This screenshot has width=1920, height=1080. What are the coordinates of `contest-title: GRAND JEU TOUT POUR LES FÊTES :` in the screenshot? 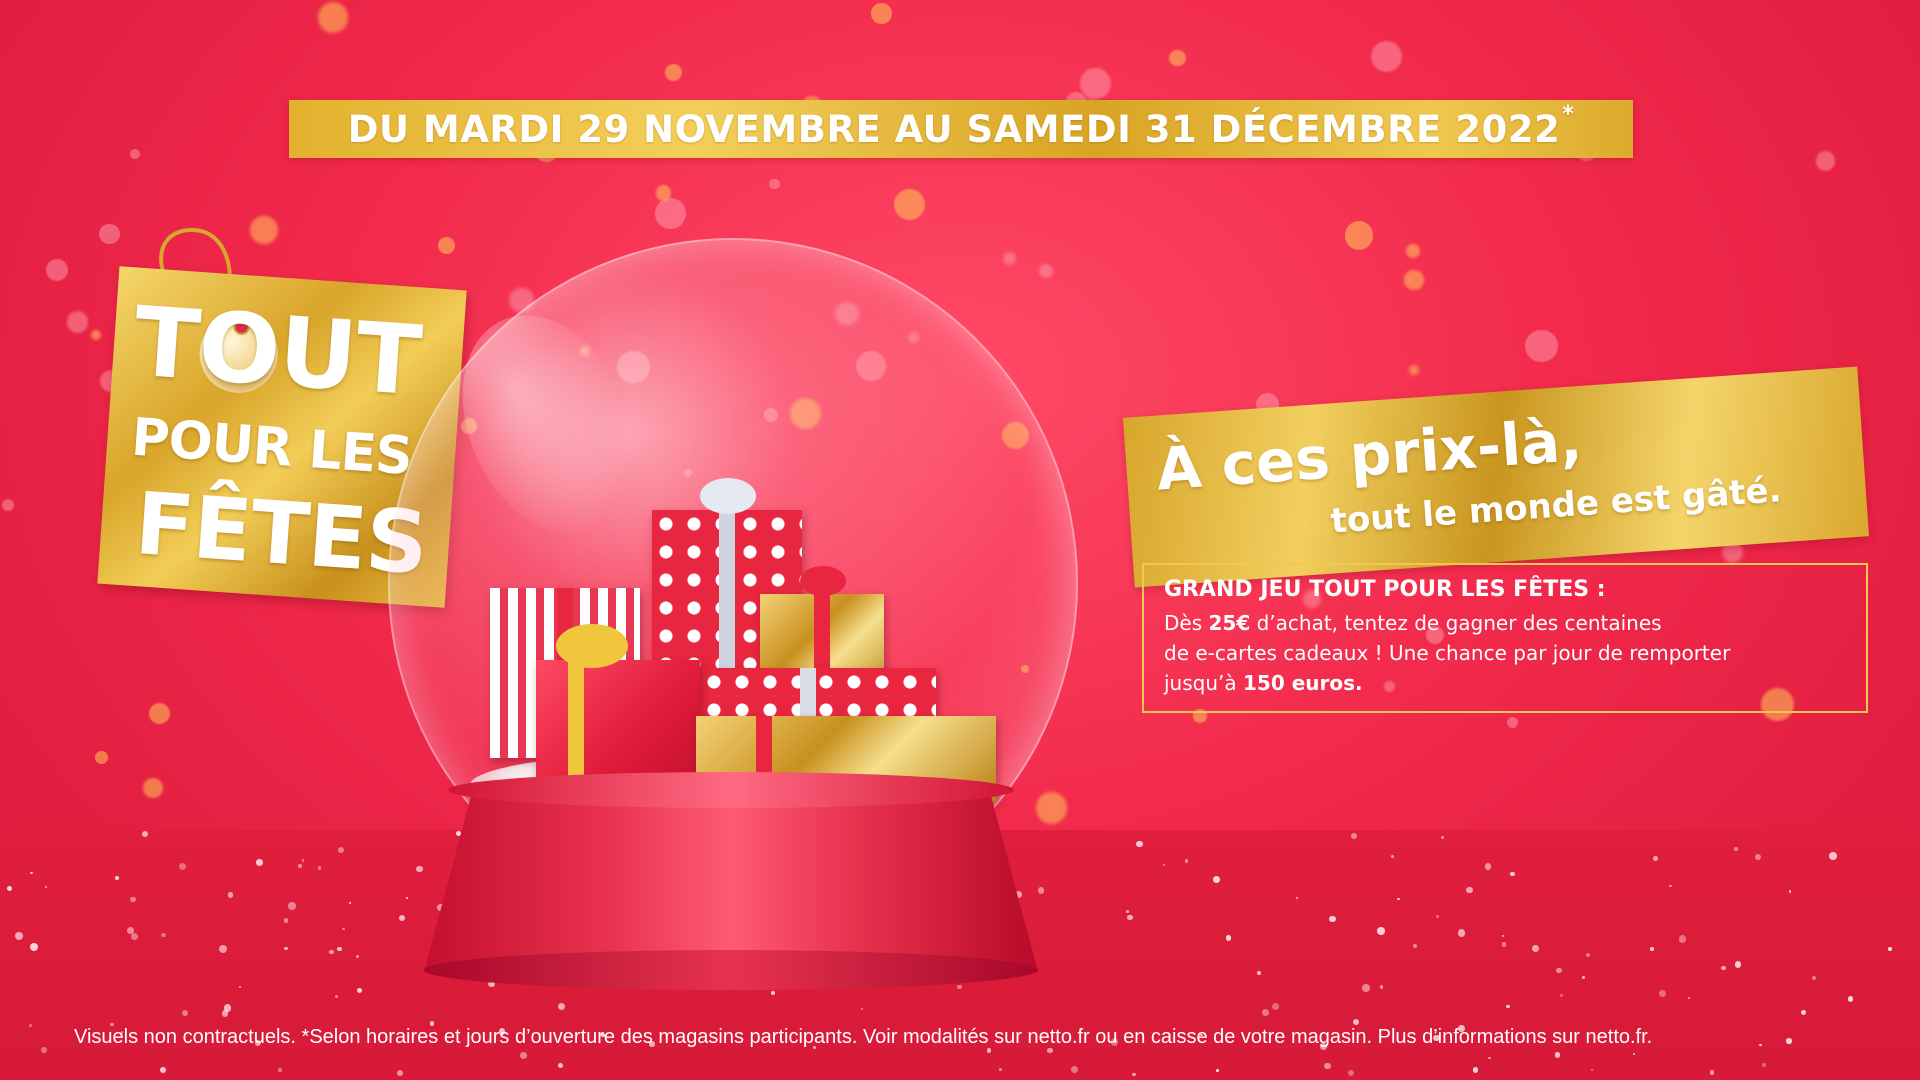 It's located at (1385, 589).